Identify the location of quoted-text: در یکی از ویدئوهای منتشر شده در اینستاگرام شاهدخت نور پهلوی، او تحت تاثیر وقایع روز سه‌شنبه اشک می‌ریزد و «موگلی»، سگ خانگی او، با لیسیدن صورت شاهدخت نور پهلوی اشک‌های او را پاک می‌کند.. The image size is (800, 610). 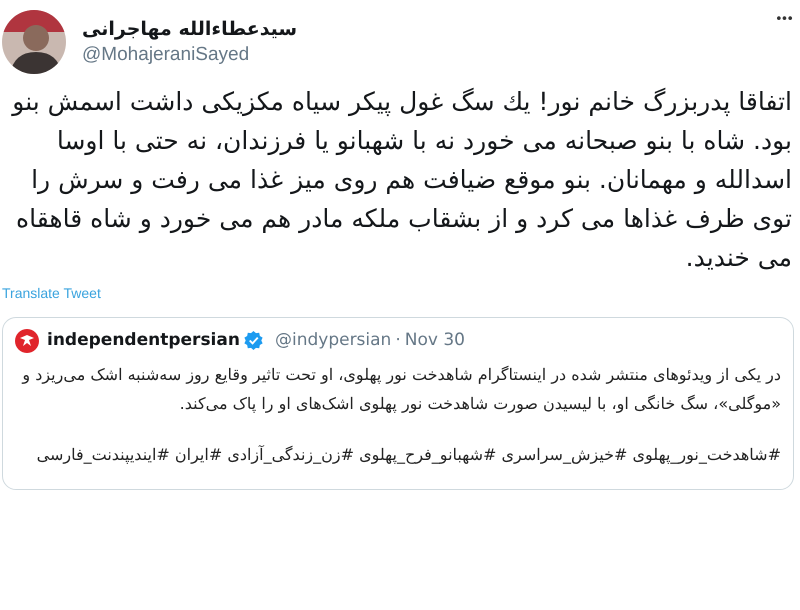
(400, 389).